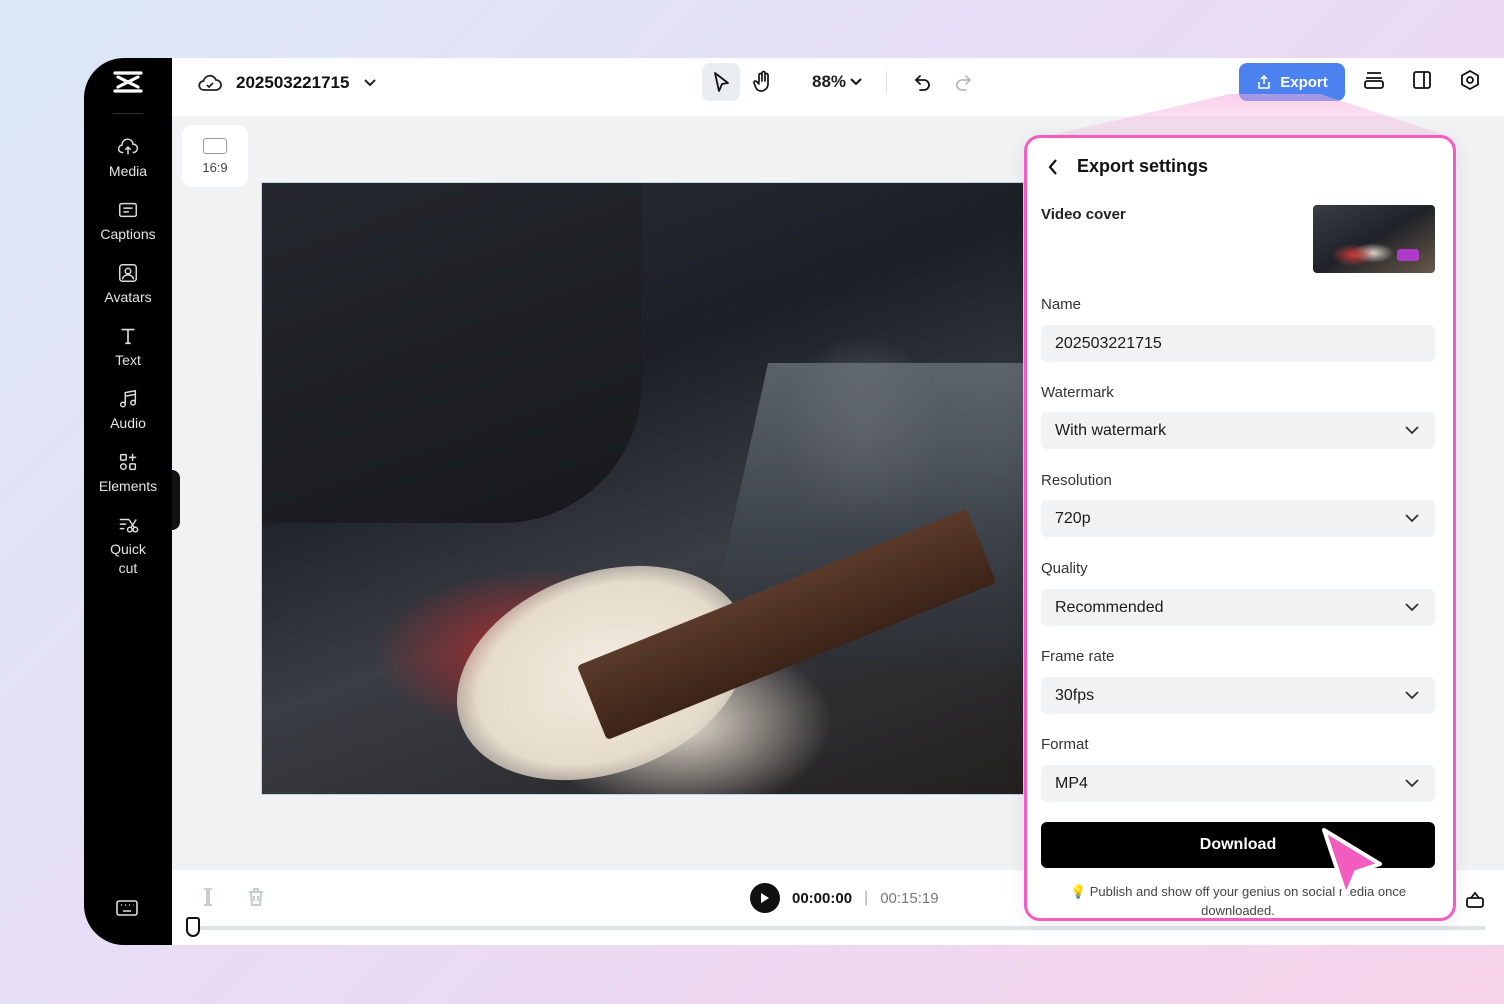 The width and height of the screenshot is (1504, 1004). What do you see at coordinates (256, 897) in the screenshot?
I see `trash-icon` at bounding box center [256, 897].